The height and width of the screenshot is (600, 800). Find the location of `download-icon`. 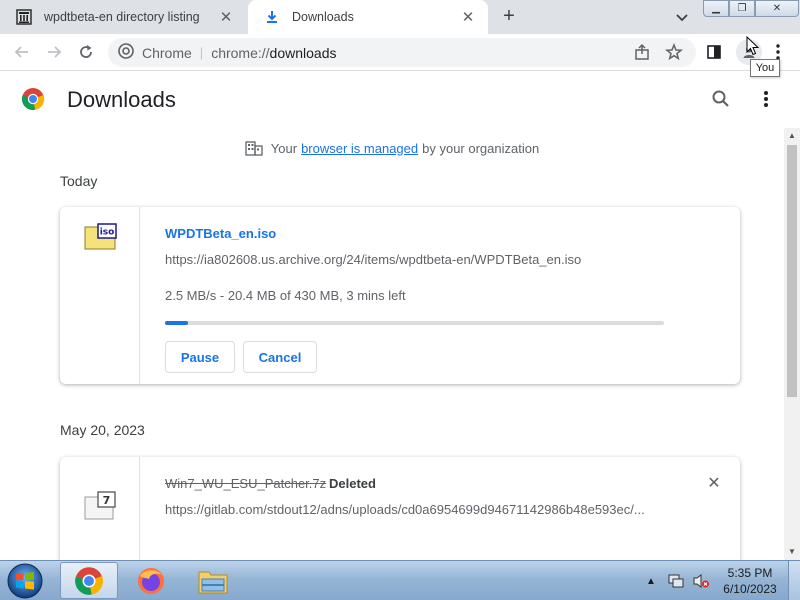

download-icon is located at coordinates (272, 17).